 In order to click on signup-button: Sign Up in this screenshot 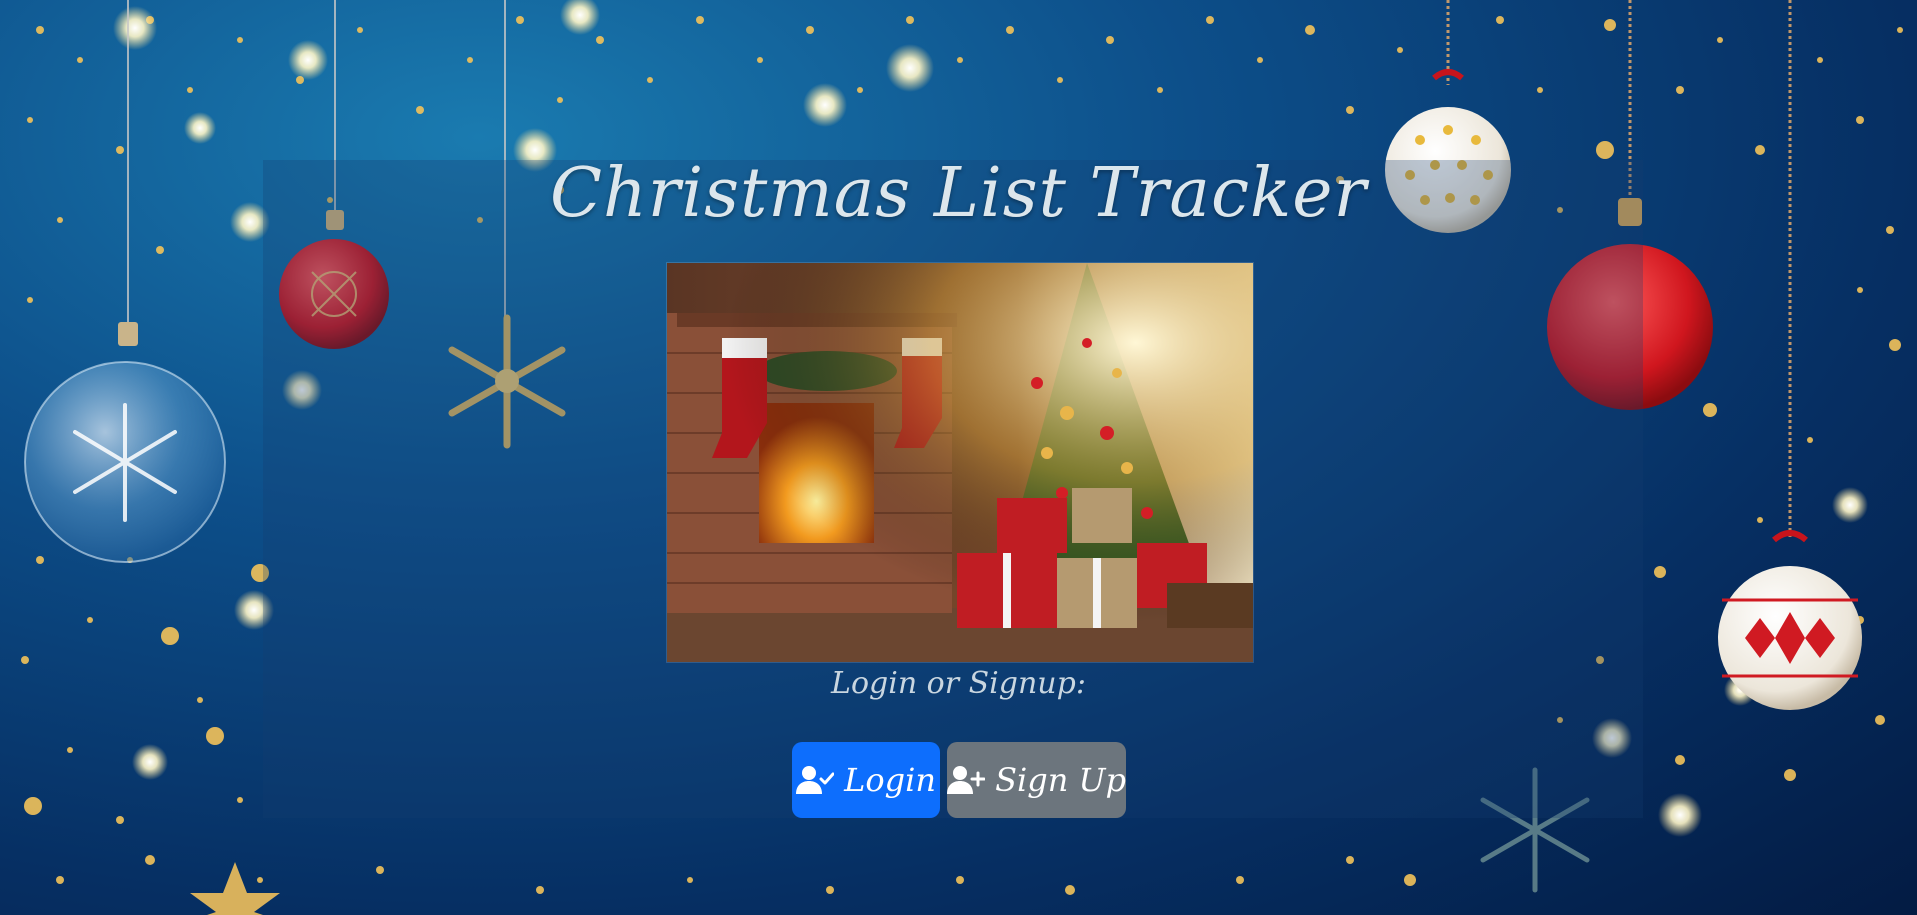, I will do `click(1036, 780)`.